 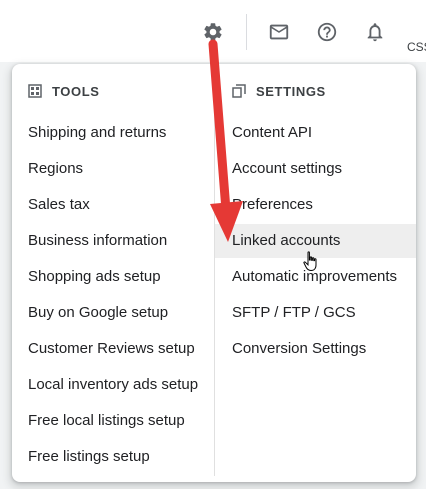 I want to click on settings-header-label: SETTINGS, so click(x=291, y=91).